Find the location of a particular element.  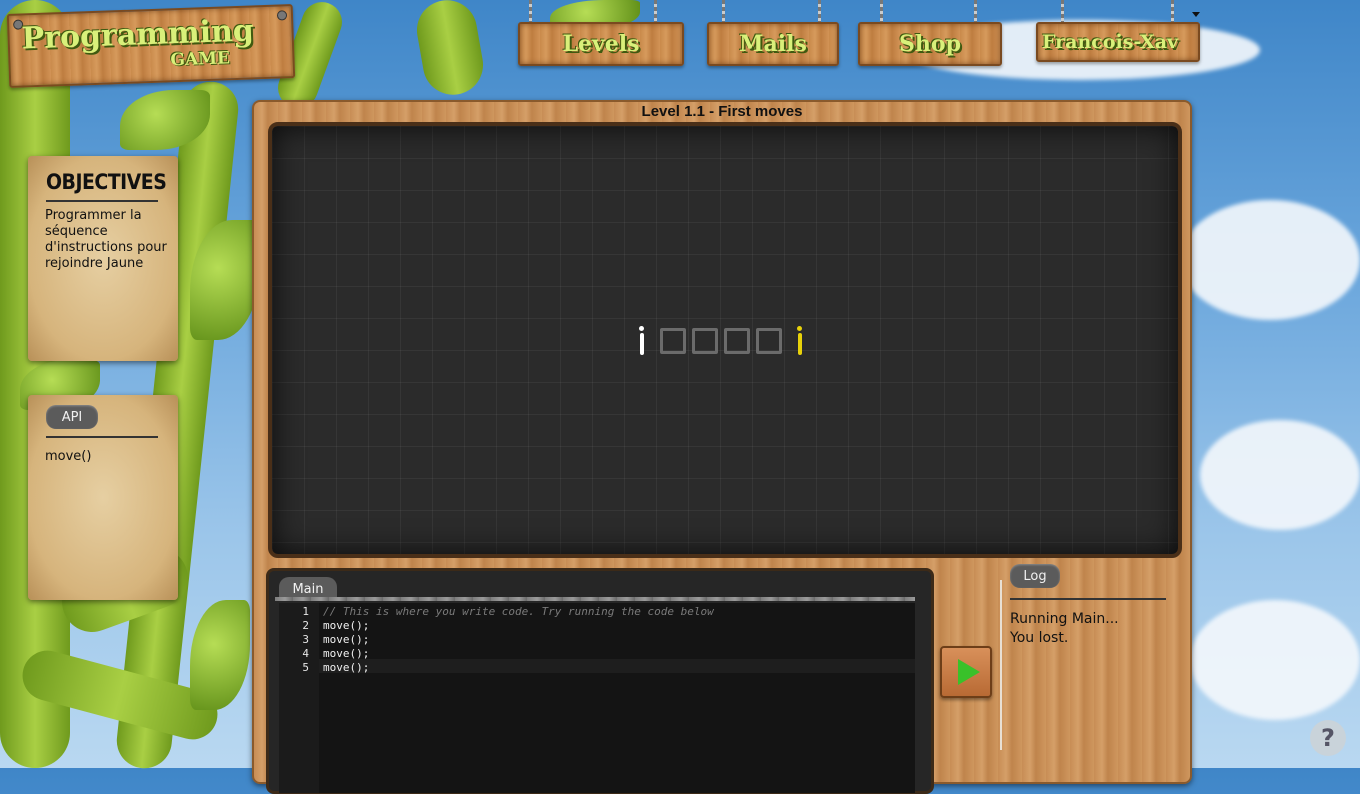

log-tab-label: Log is located at coordinates (1035, 576).